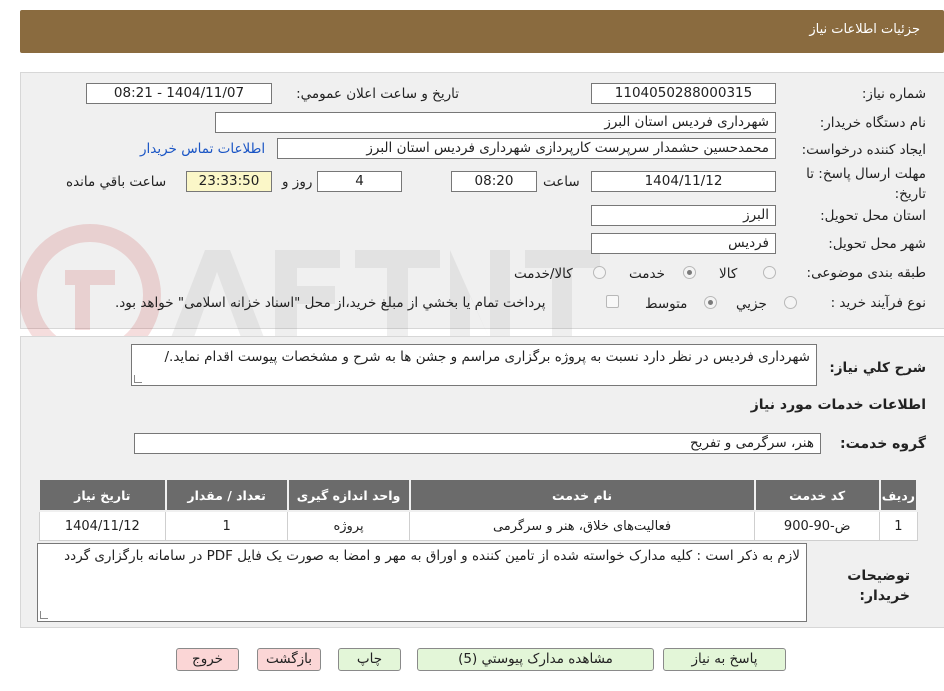  Describe the element at coordinates (179, 93) in the screenshot. I see `announce-date-field: 1404/11/07 - 08:21` at that location.